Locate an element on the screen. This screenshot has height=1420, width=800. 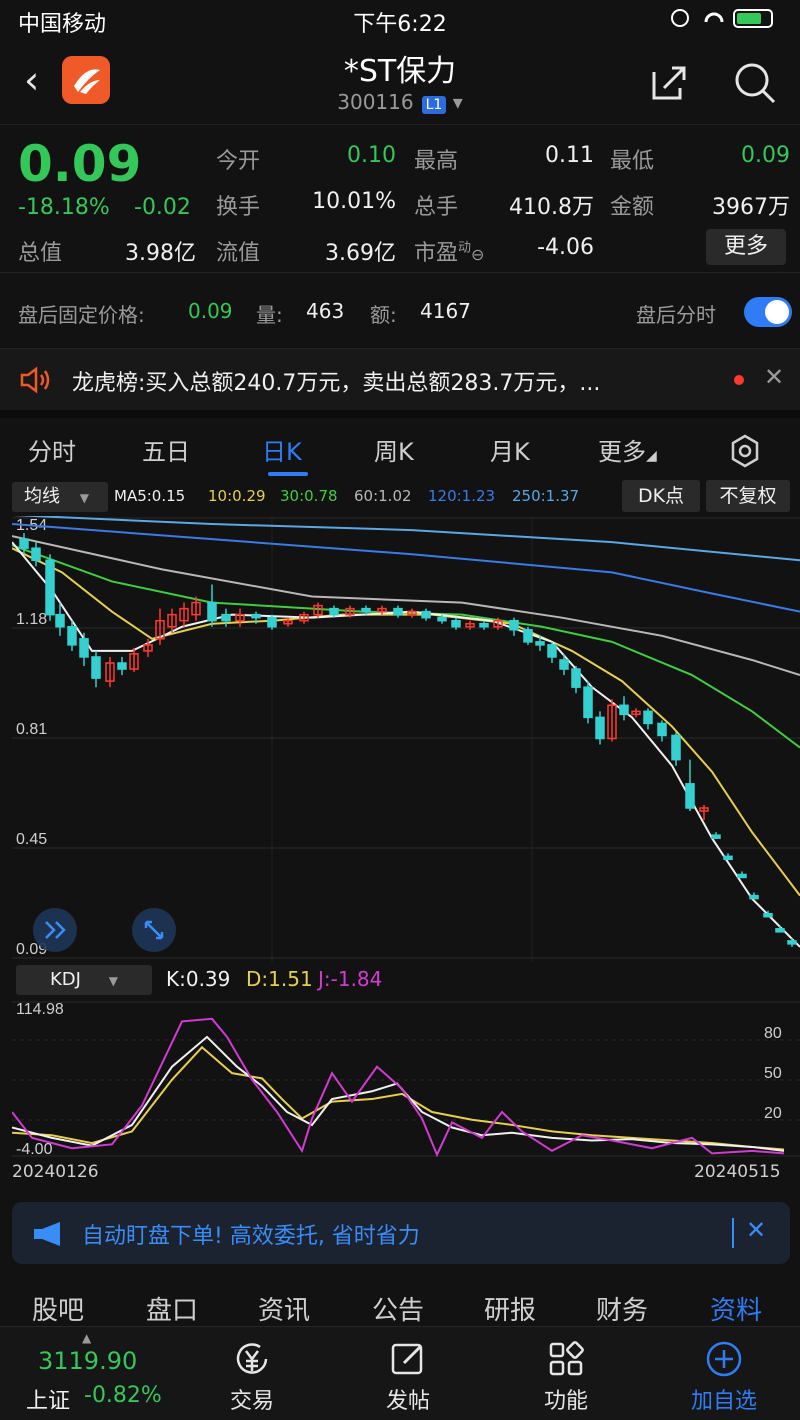
tab-news: 资讯 is located at coordinates (284, 1308).